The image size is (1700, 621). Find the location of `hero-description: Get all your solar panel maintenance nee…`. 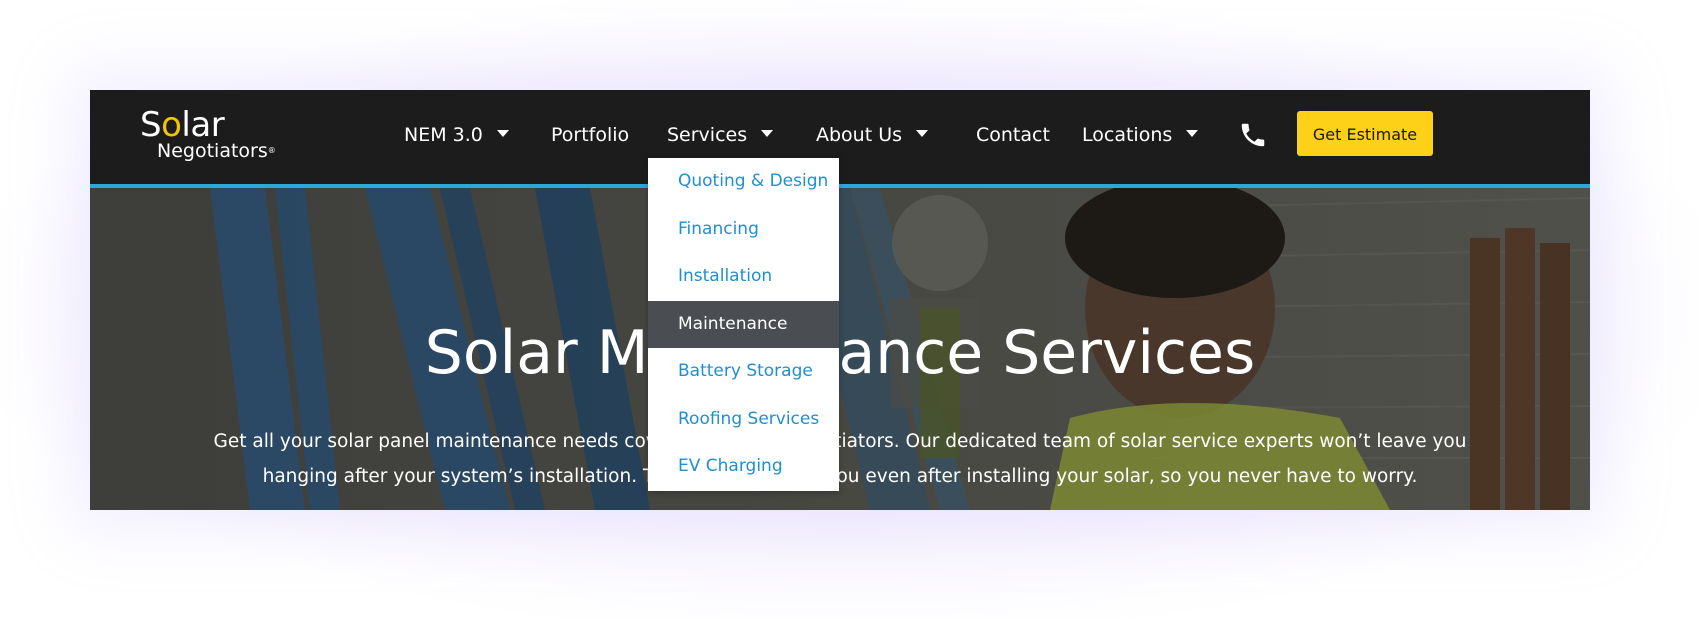

hero-description: Get all your solar panel maintenance nee… is located at coordinates (840, 459).